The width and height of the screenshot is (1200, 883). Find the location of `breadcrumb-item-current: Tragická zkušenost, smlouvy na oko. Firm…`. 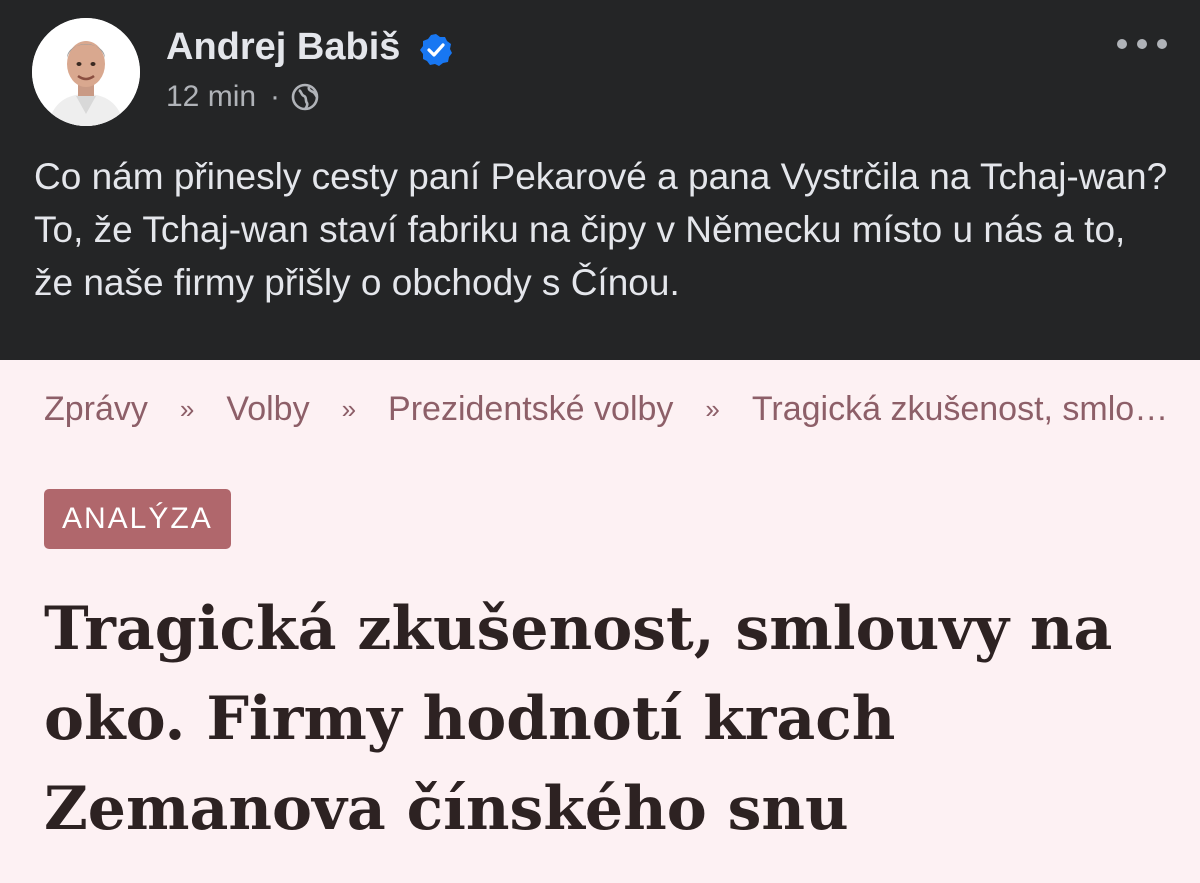

breadcrumb-item-current: Tragická zkušenost, smlouvy na oko. Firm… is located at coordinates (962, 409).